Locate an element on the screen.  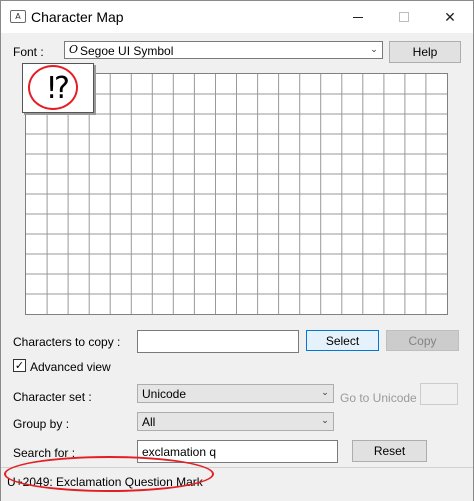
minimize-icon is located at coordinates (358, 17).